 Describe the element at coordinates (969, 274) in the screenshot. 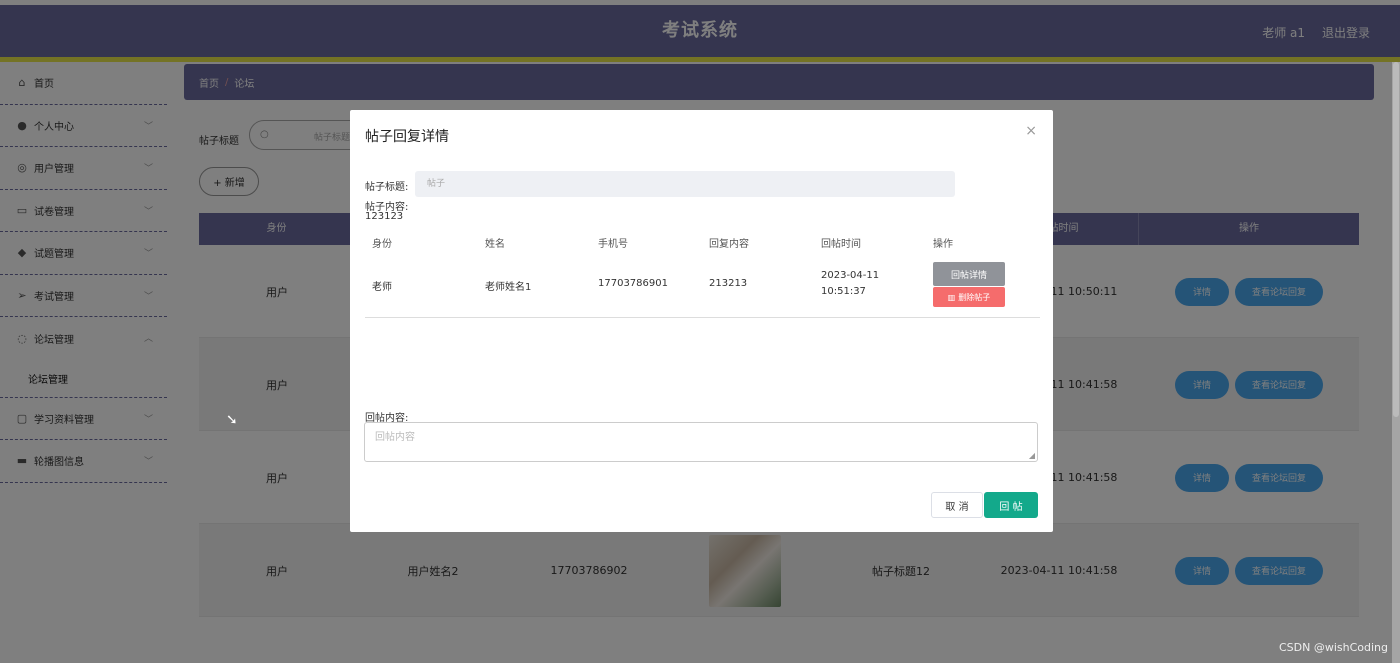

I see `reply-detail-button: 回帖详情` at that location.